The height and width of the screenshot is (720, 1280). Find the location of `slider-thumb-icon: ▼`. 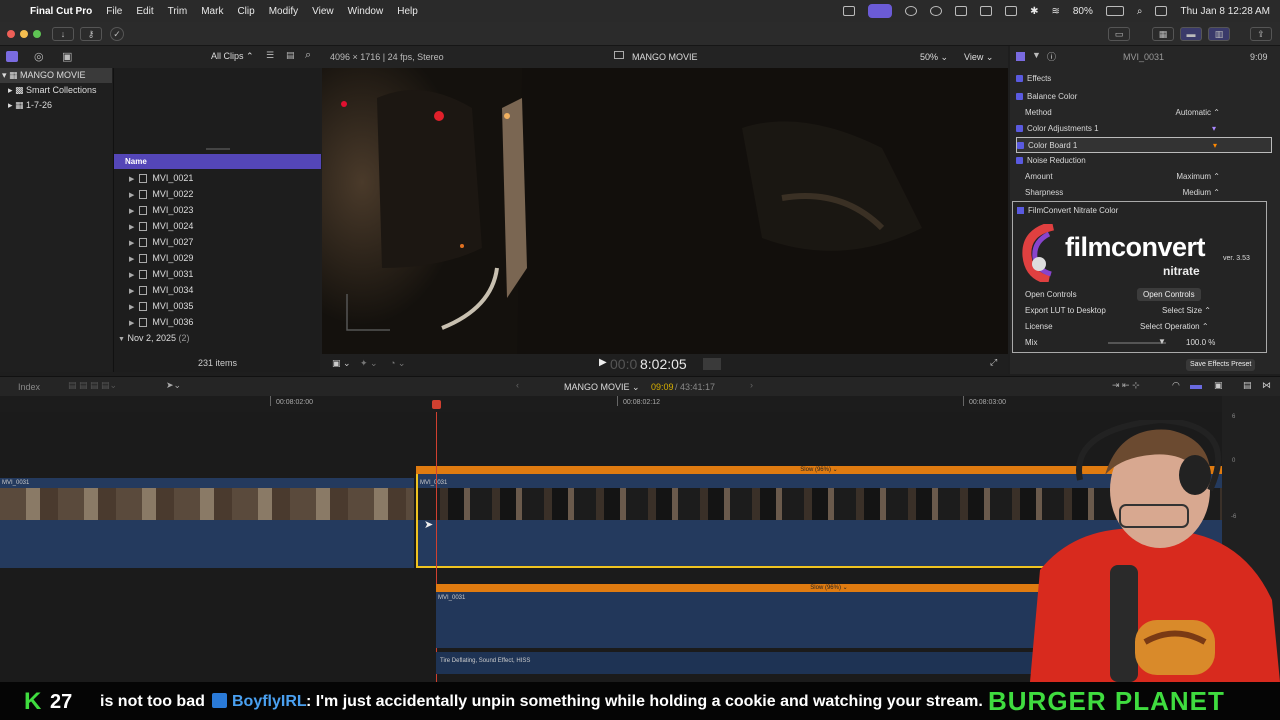

slider-thumb-icon: ▼ is located at coordinates (1162, 341).